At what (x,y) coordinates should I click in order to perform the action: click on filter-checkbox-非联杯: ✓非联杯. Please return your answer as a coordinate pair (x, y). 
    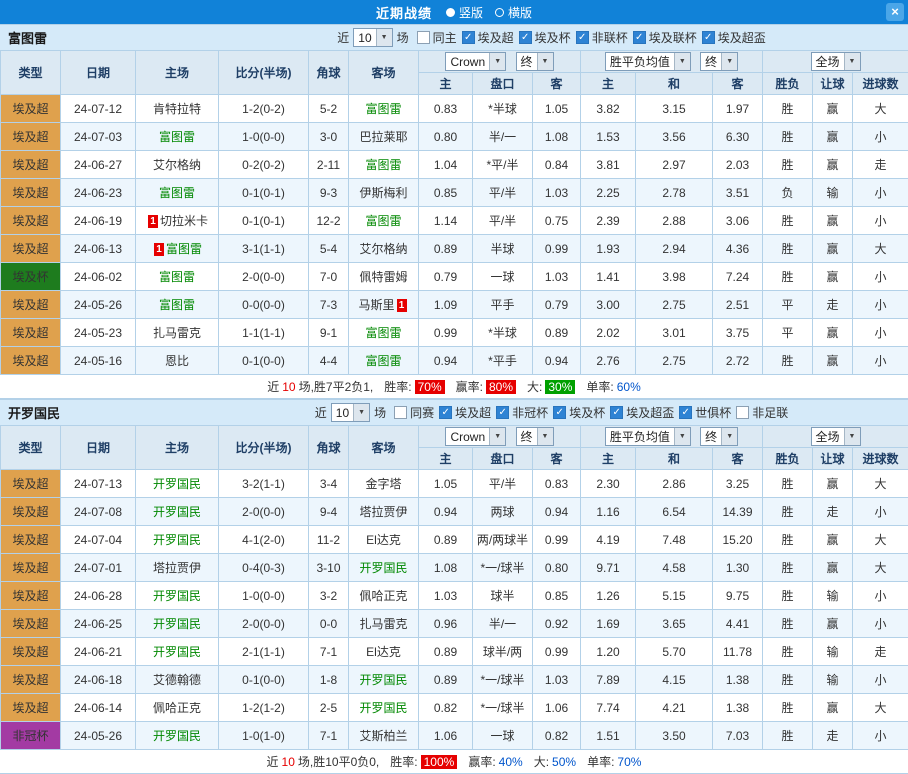
    Looking at the image, I should click on (602, 37).